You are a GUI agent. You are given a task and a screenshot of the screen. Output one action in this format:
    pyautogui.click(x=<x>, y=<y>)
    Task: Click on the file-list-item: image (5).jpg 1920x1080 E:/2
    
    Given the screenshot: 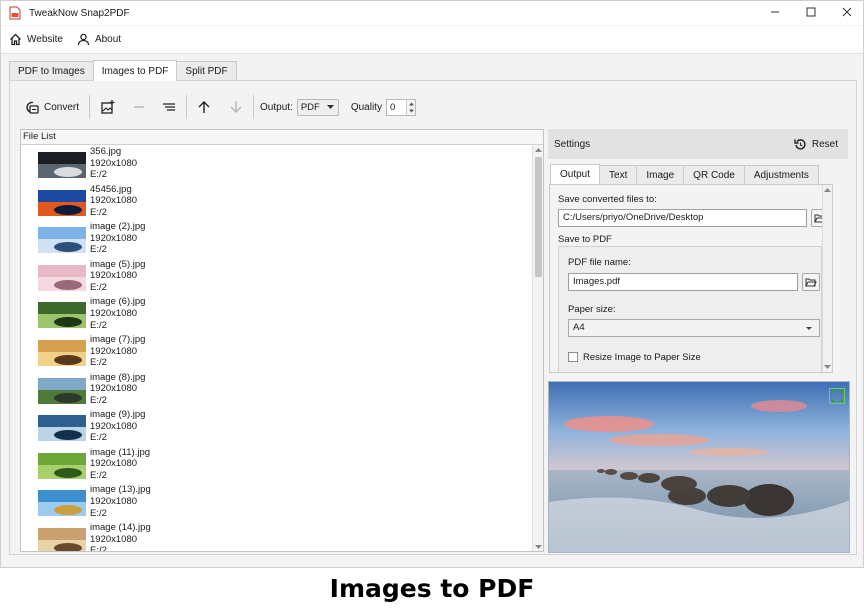 What is the action you would take?
    pyautogui.click(x=277, y=278)
    